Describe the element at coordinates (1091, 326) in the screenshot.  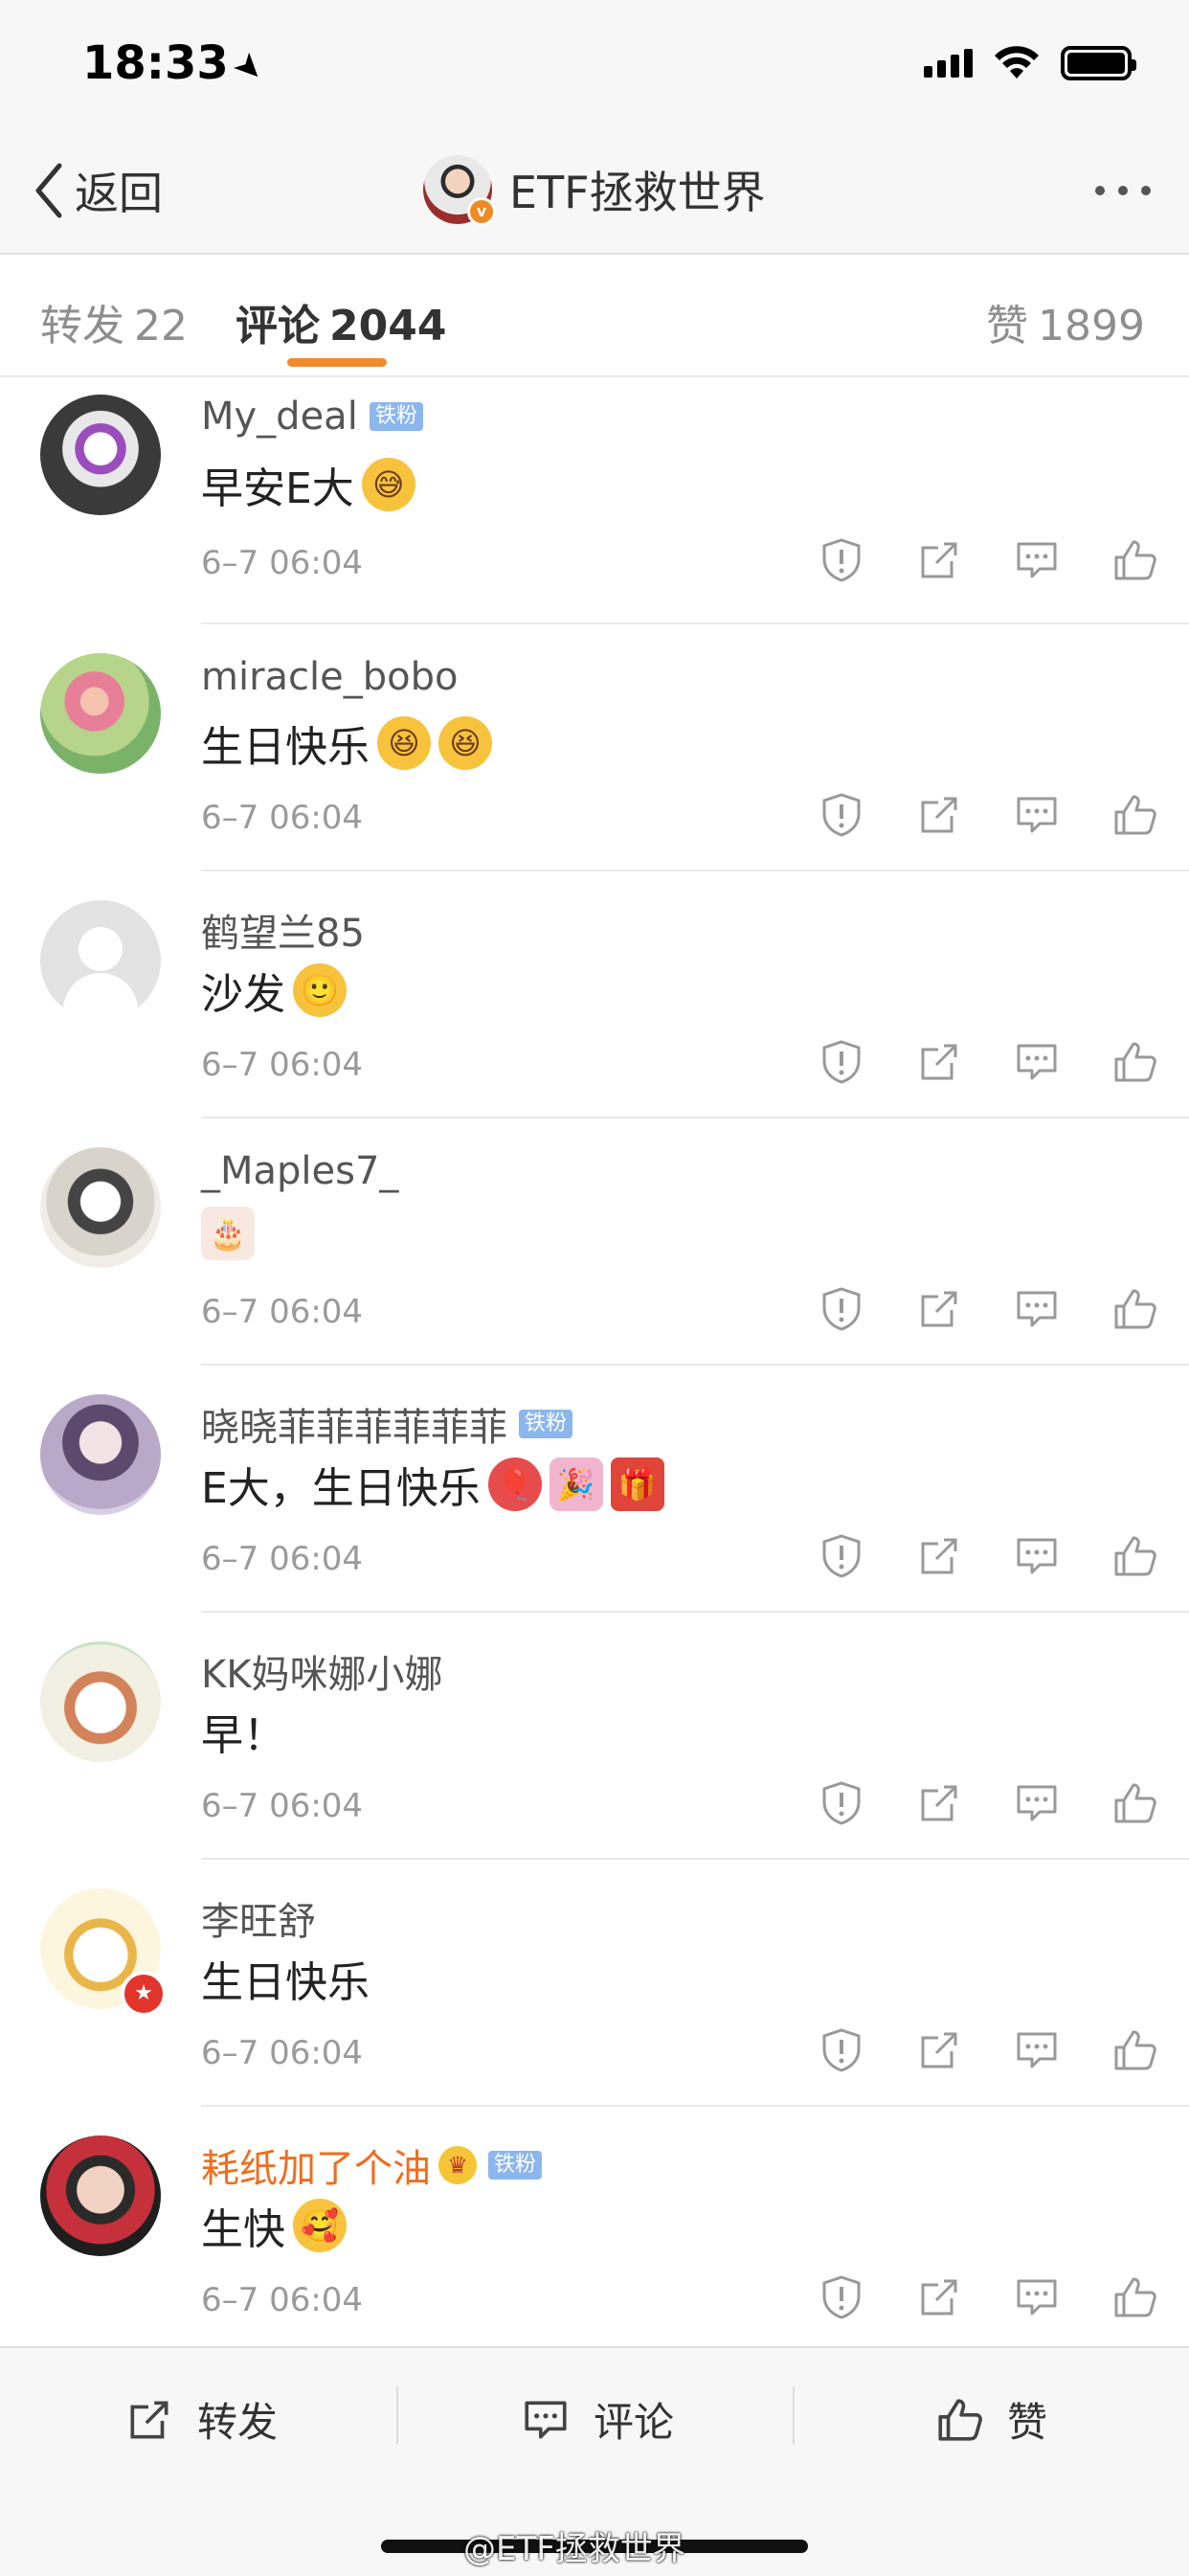
I see `tab-like-count: 1899` at that location.